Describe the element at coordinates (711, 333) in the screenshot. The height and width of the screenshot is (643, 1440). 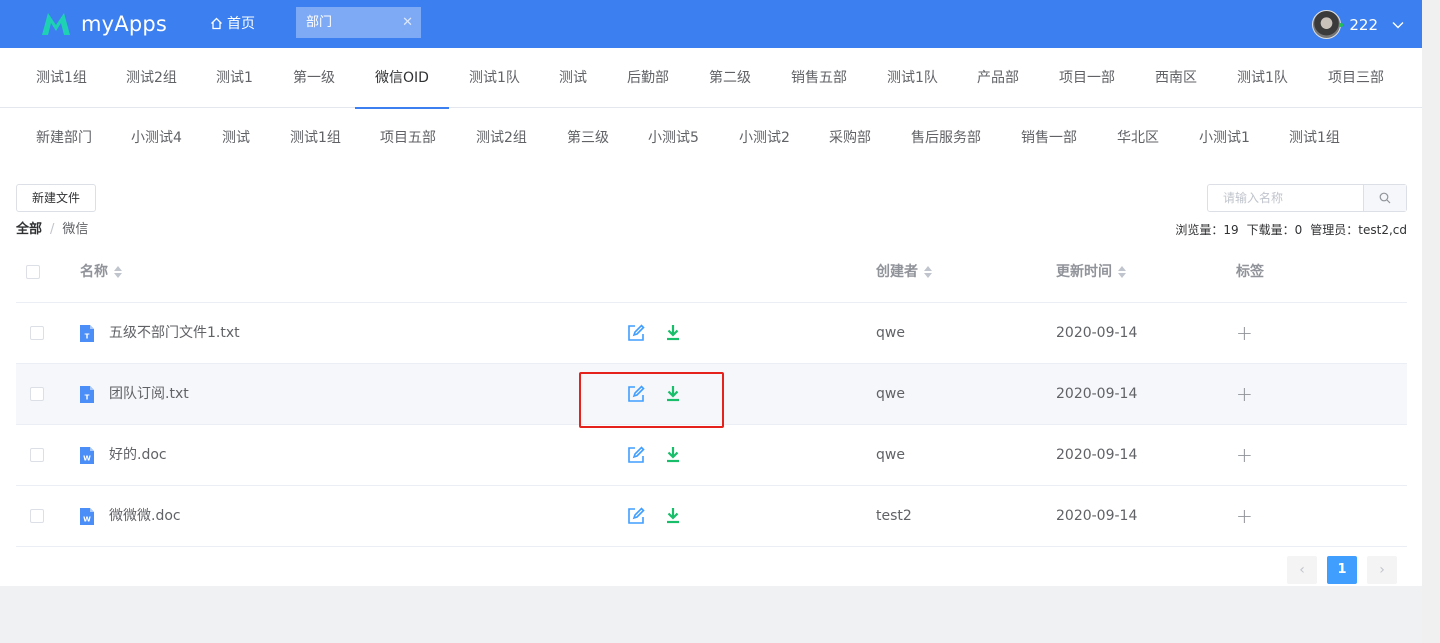
I see `table-row: T 五级不部门文件1.txt qwe 2020-09-14 +` at that location.